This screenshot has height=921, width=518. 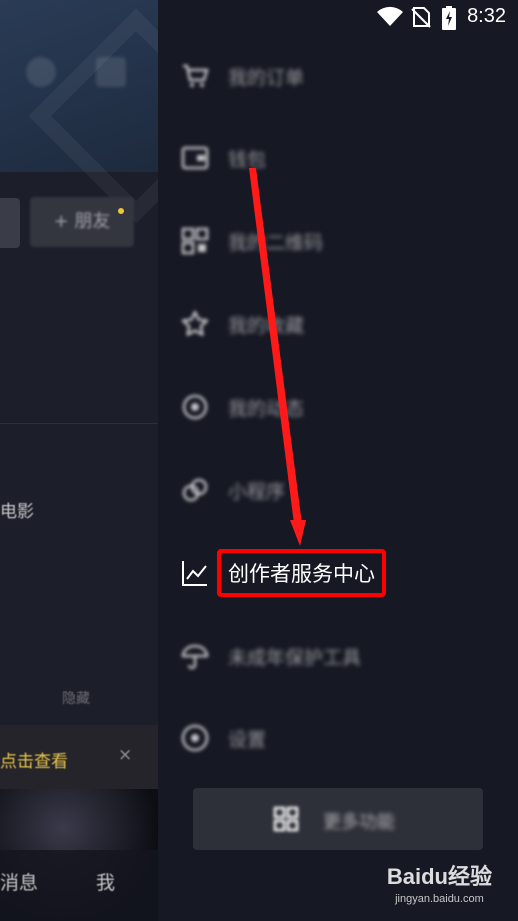 I want to click on menu-label-wallet: 钱包, so click(x=247, y=159).